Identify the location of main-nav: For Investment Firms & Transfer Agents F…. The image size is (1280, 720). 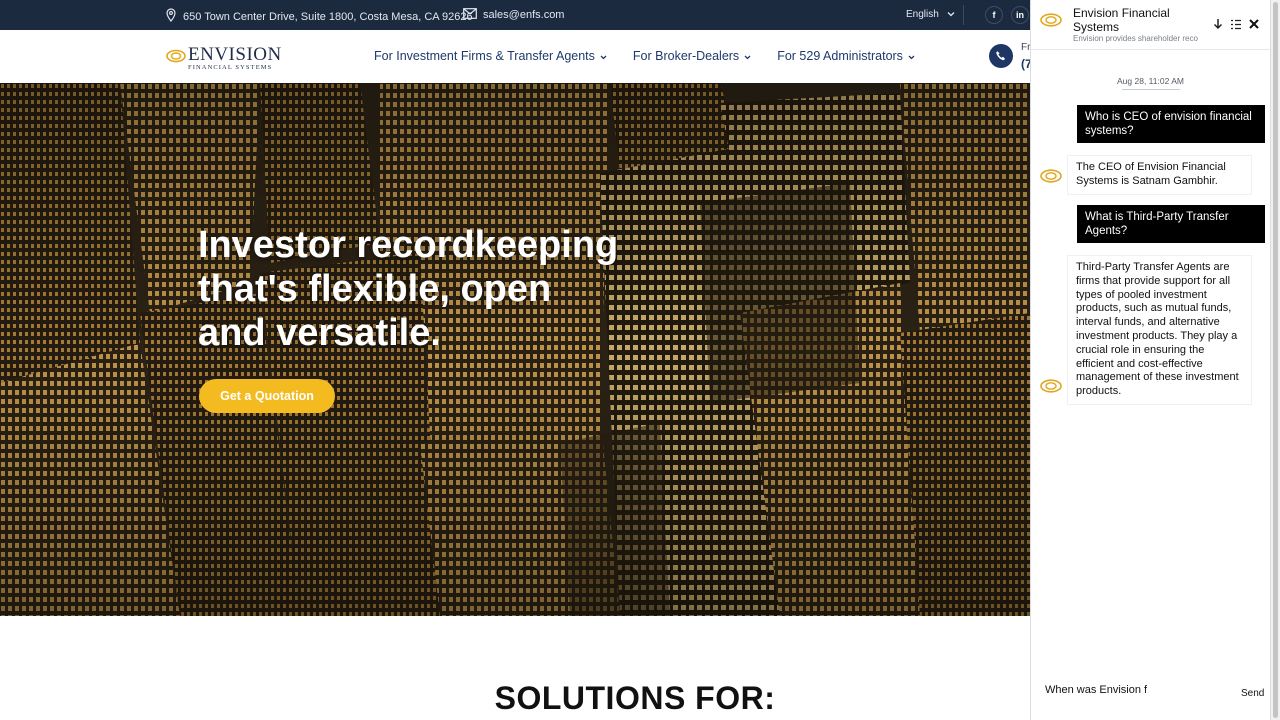
(644, 56).